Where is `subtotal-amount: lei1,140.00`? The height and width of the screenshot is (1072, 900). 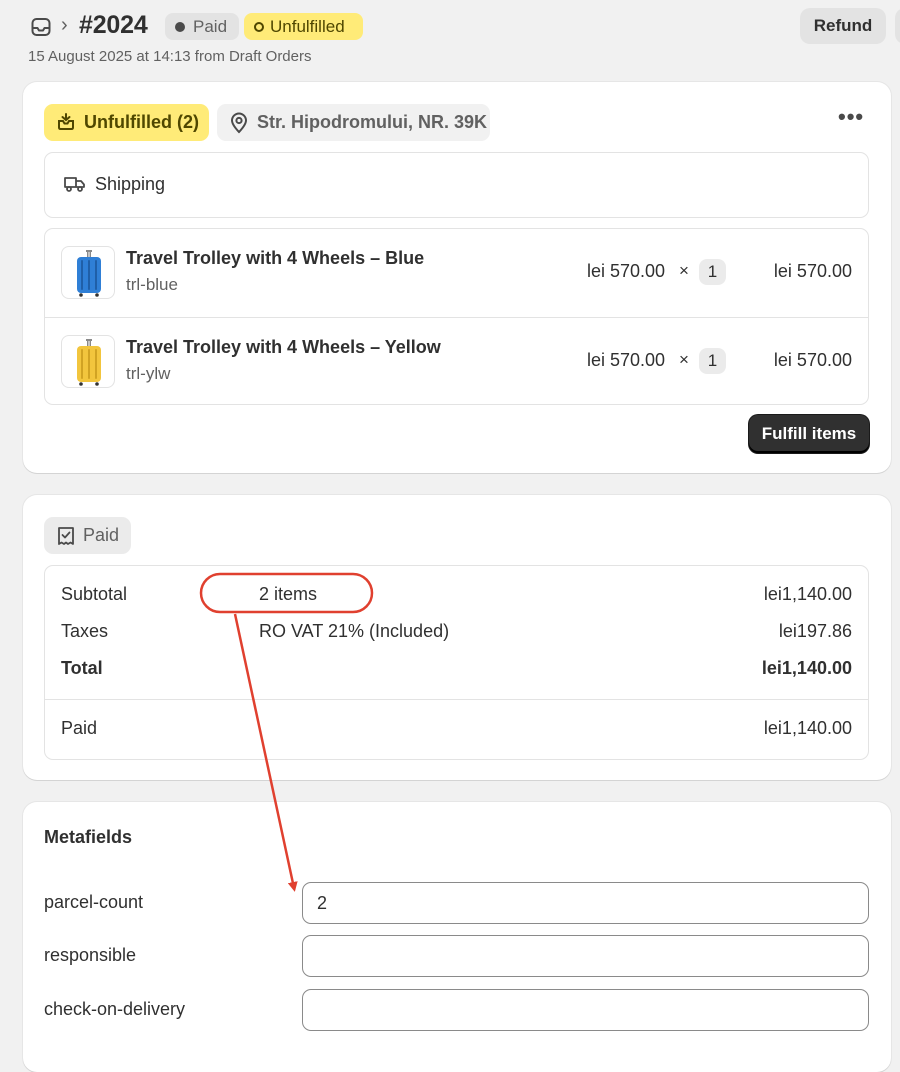
subtotal-amount: lei1,140.00 is located at coordinates (807, 594).